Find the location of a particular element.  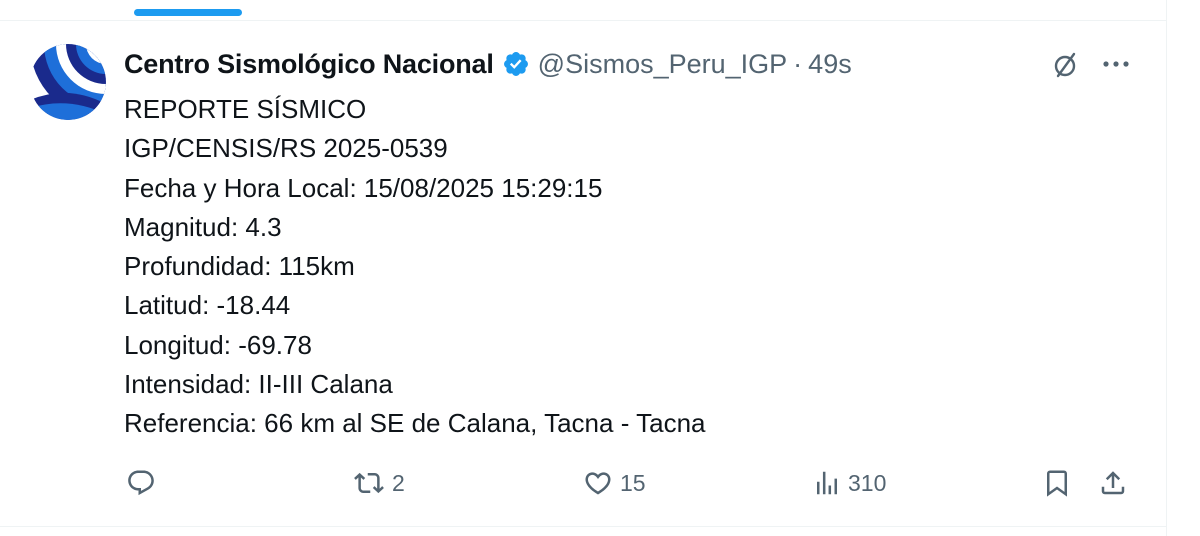

grok-icon is located at coordinates (1065, 67).